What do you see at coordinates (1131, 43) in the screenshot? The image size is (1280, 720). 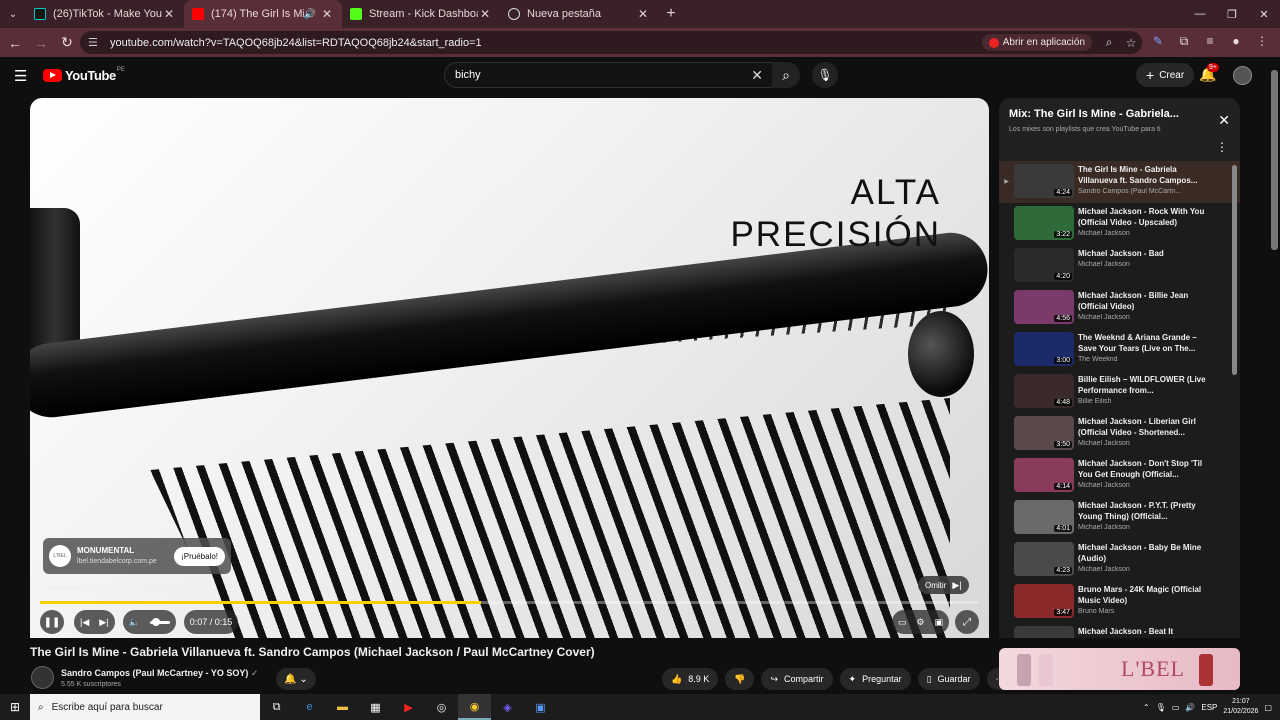 I see `bookmark-star-icon: ☆` at bounding box center [1131, 43].